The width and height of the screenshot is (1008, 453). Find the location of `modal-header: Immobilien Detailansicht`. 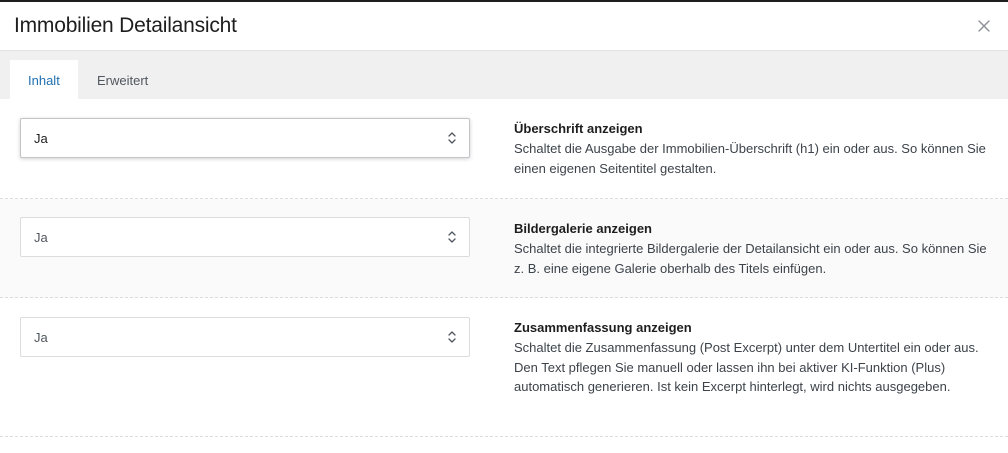

modal-header: Immobilien Detailansicht is located at coordinates (504, 26).